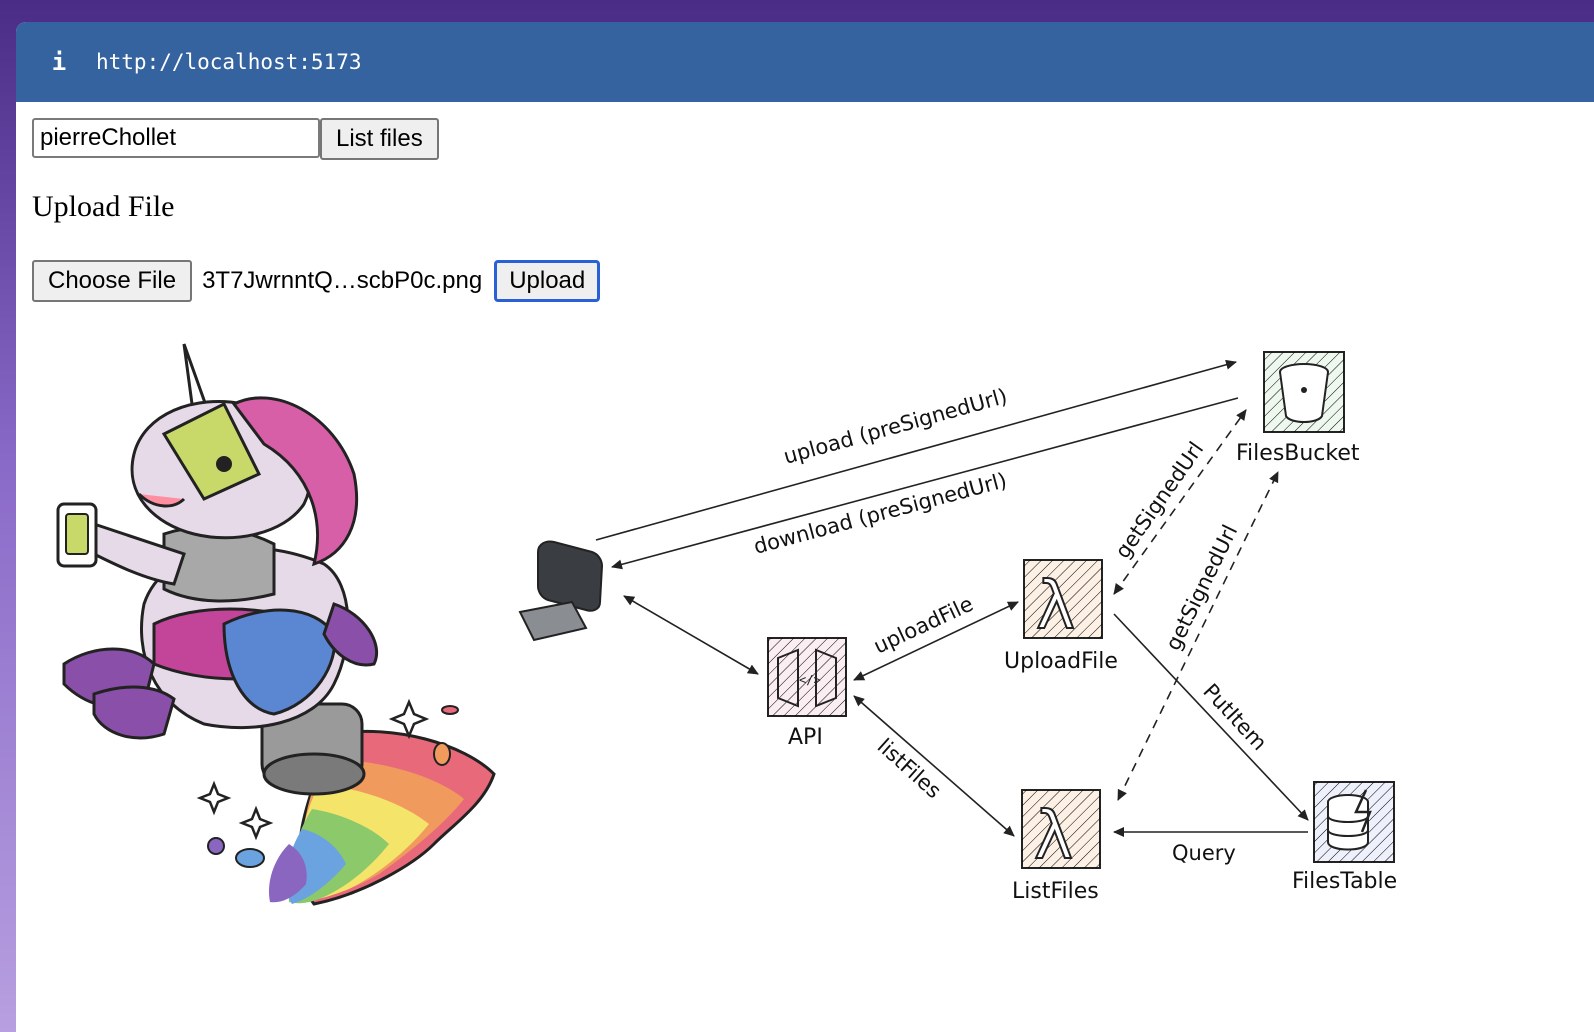 This screenshot has width=1594, height=1032. What do you see at coordinates (547, 281) in the screenshot?
I see `upload-button: Upload` at bounding box center [547, 281].